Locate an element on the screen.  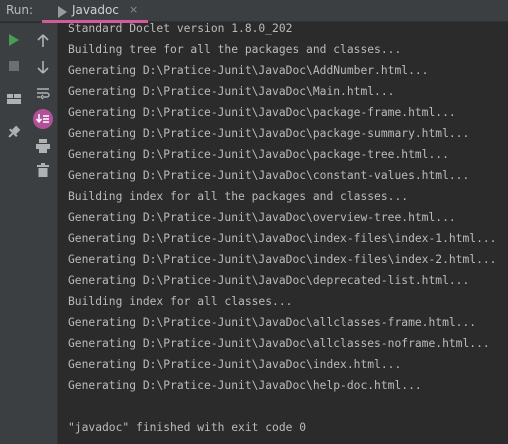
stop-icon is located at coordinates (14, 66).